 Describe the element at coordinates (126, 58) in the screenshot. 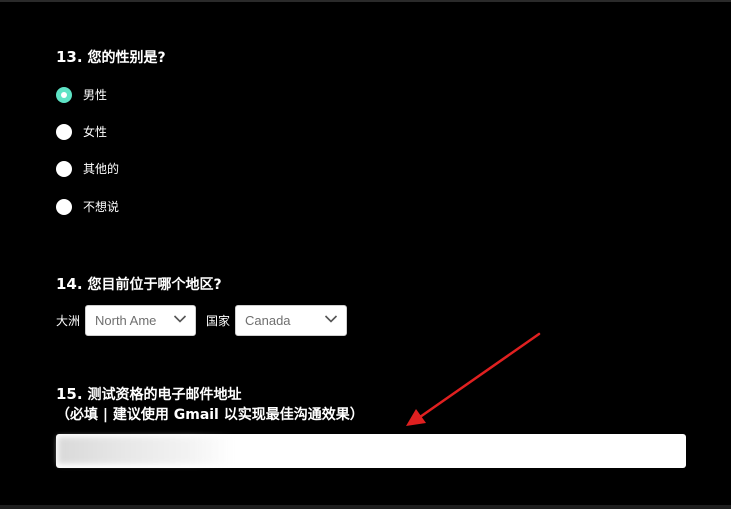

I see `question-13-text: 您的性别是?` at that location.